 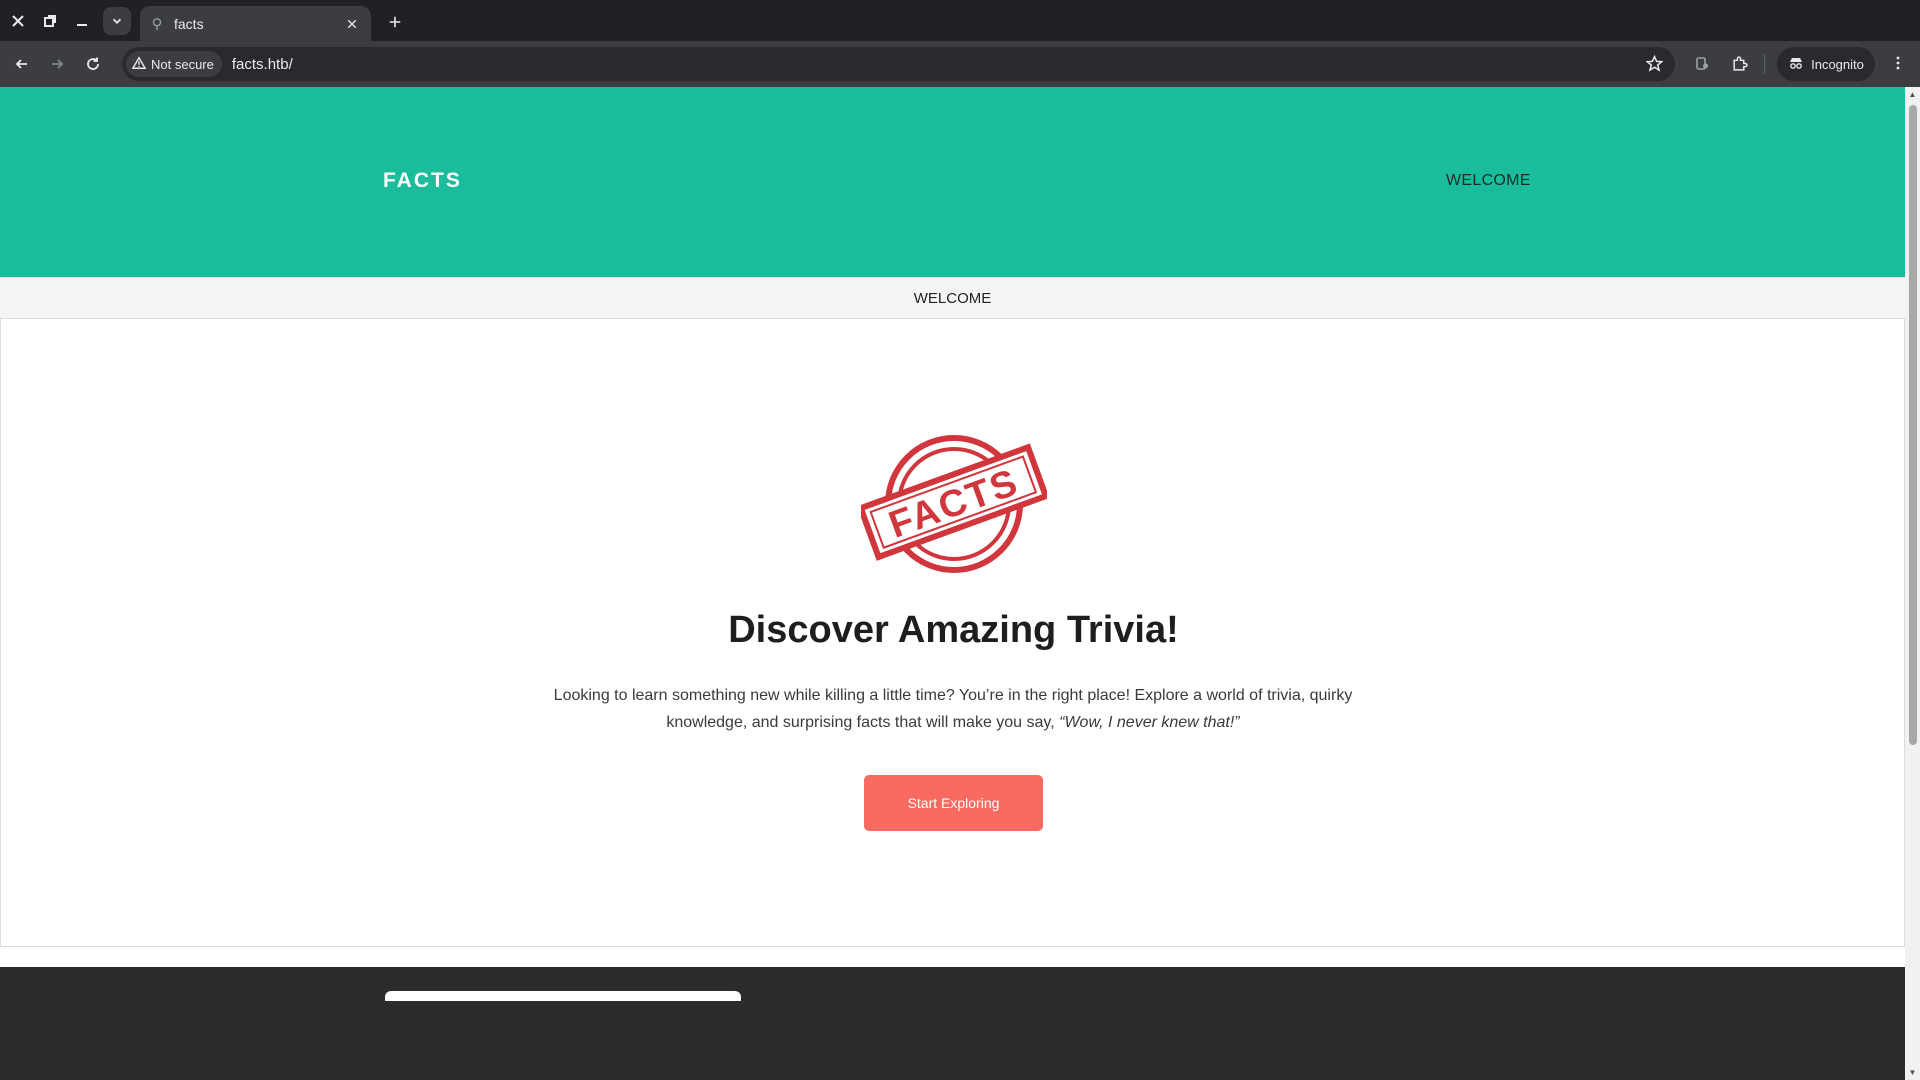 I want to click on facts-stamp-logo: FACTS, so click(x=954, y=504).